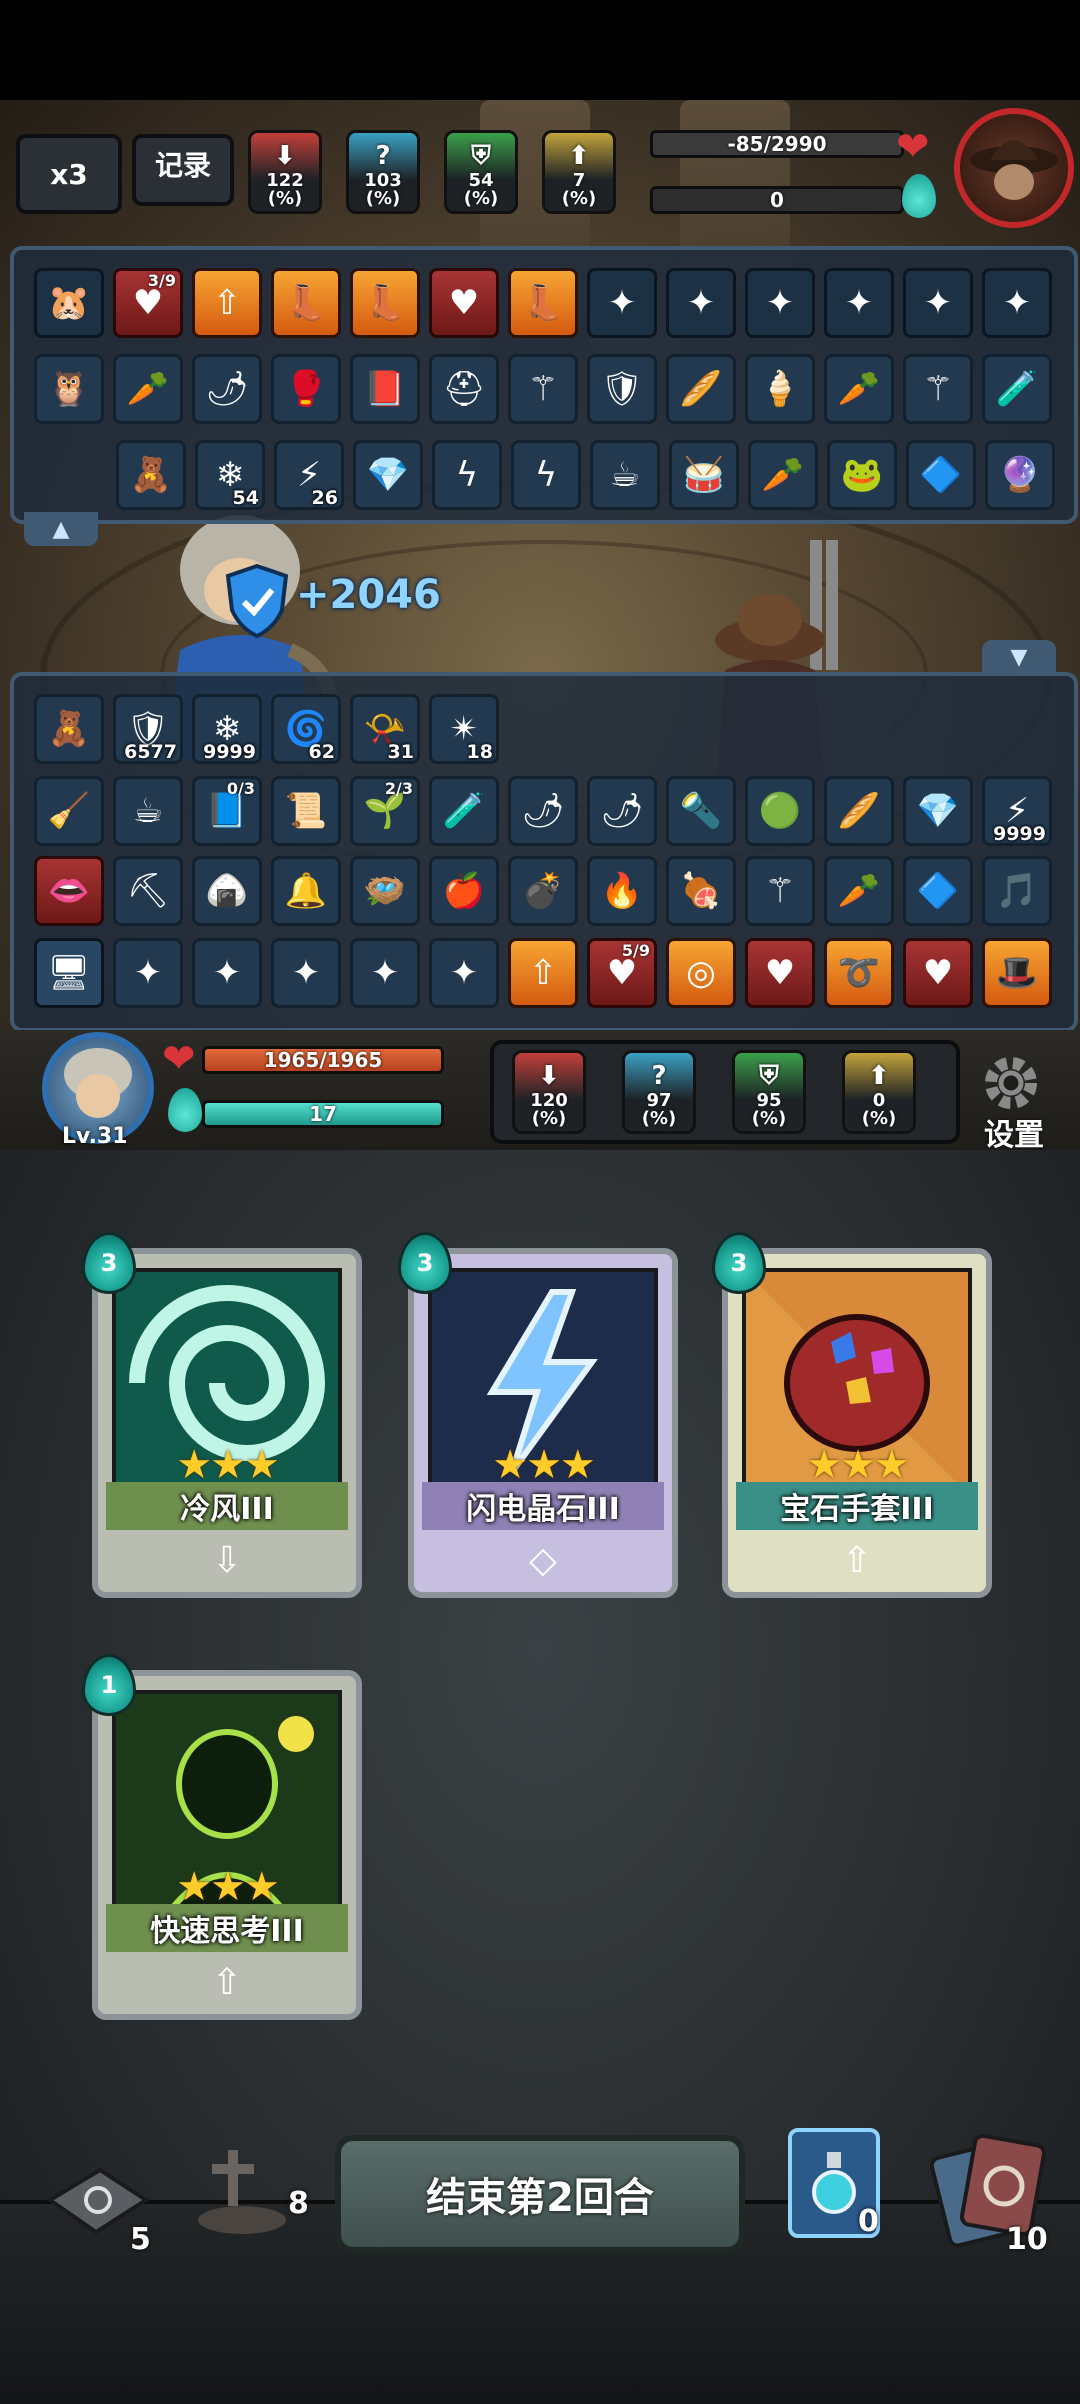 This screenshot has height=2404, width=1080. What do you see at coordinates (69, 174) in the screenshot?
I see `speed-button: x3` at bounding box center [69, 174].